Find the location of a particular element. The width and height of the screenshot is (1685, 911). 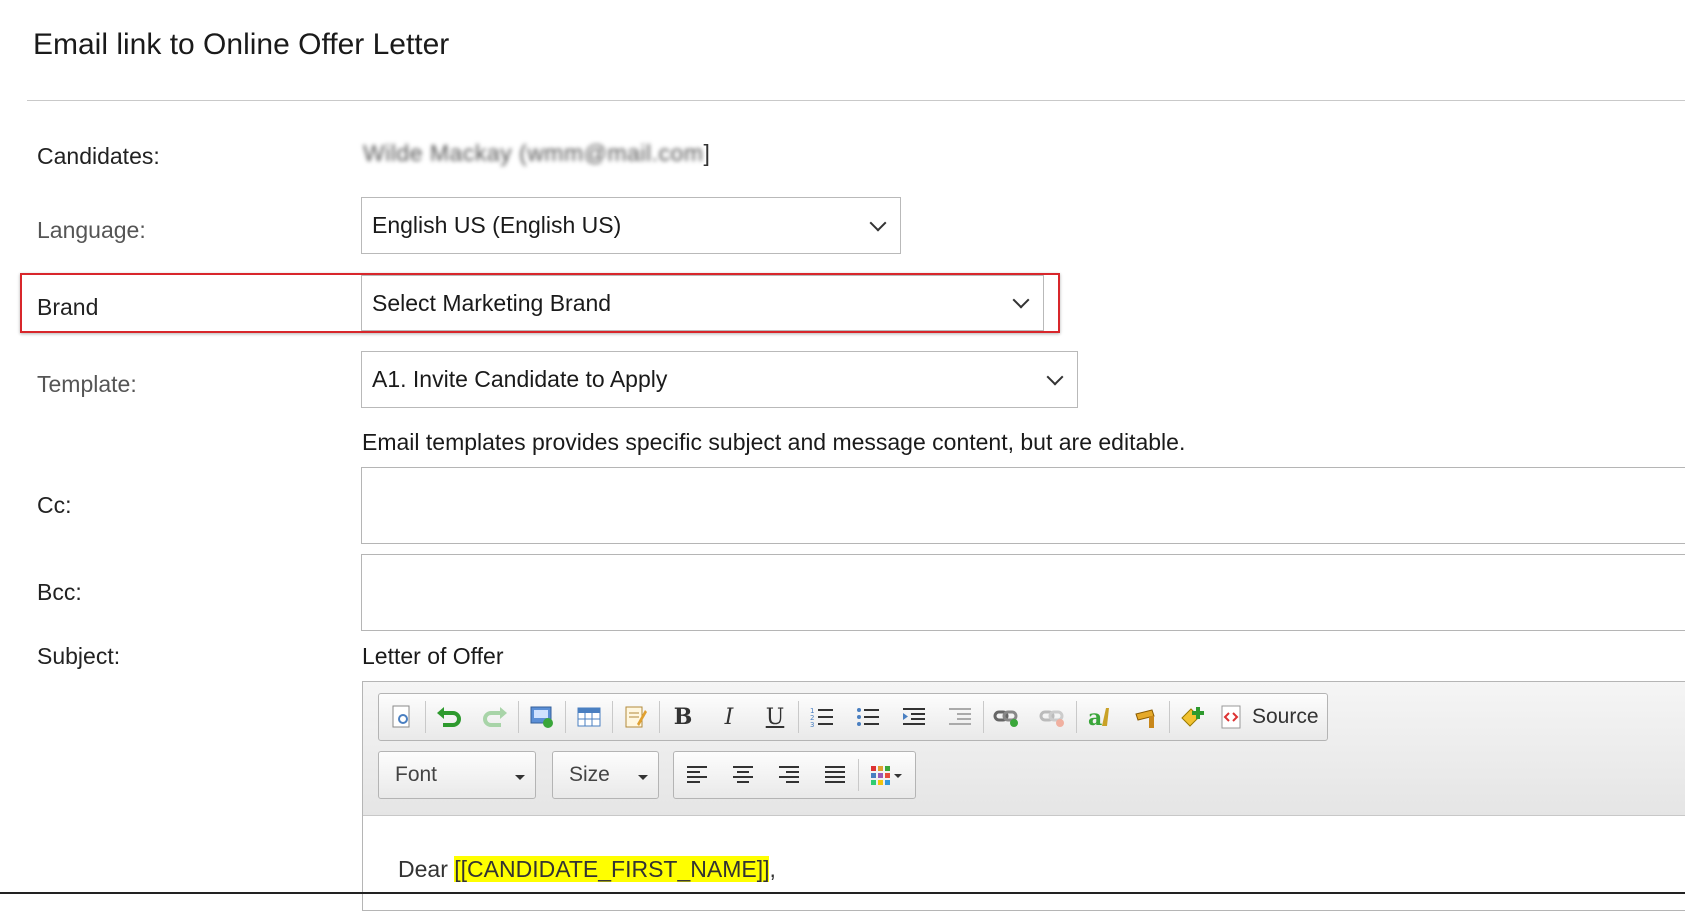

bcc-label: Bcc: is located at coordinates (59, 592).